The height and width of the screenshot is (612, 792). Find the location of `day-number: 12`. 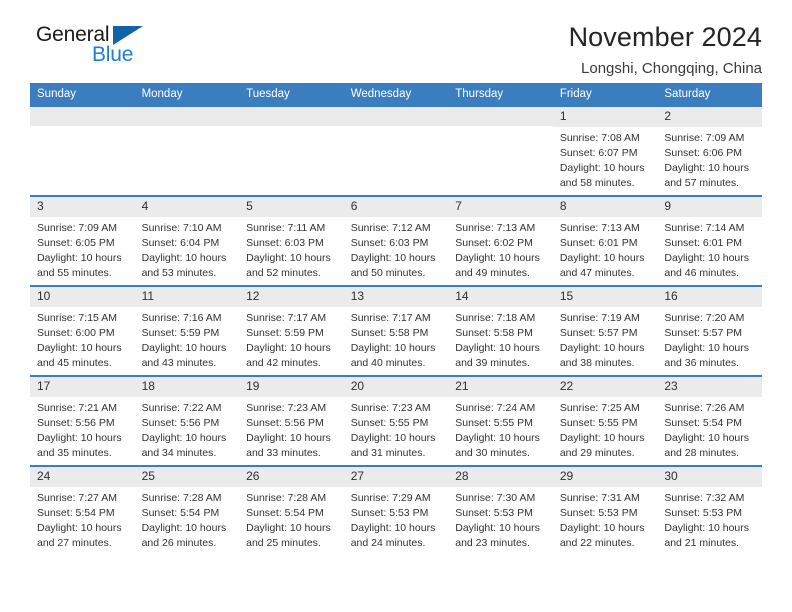

day-number: 12 is located at coordinates (291, 297).